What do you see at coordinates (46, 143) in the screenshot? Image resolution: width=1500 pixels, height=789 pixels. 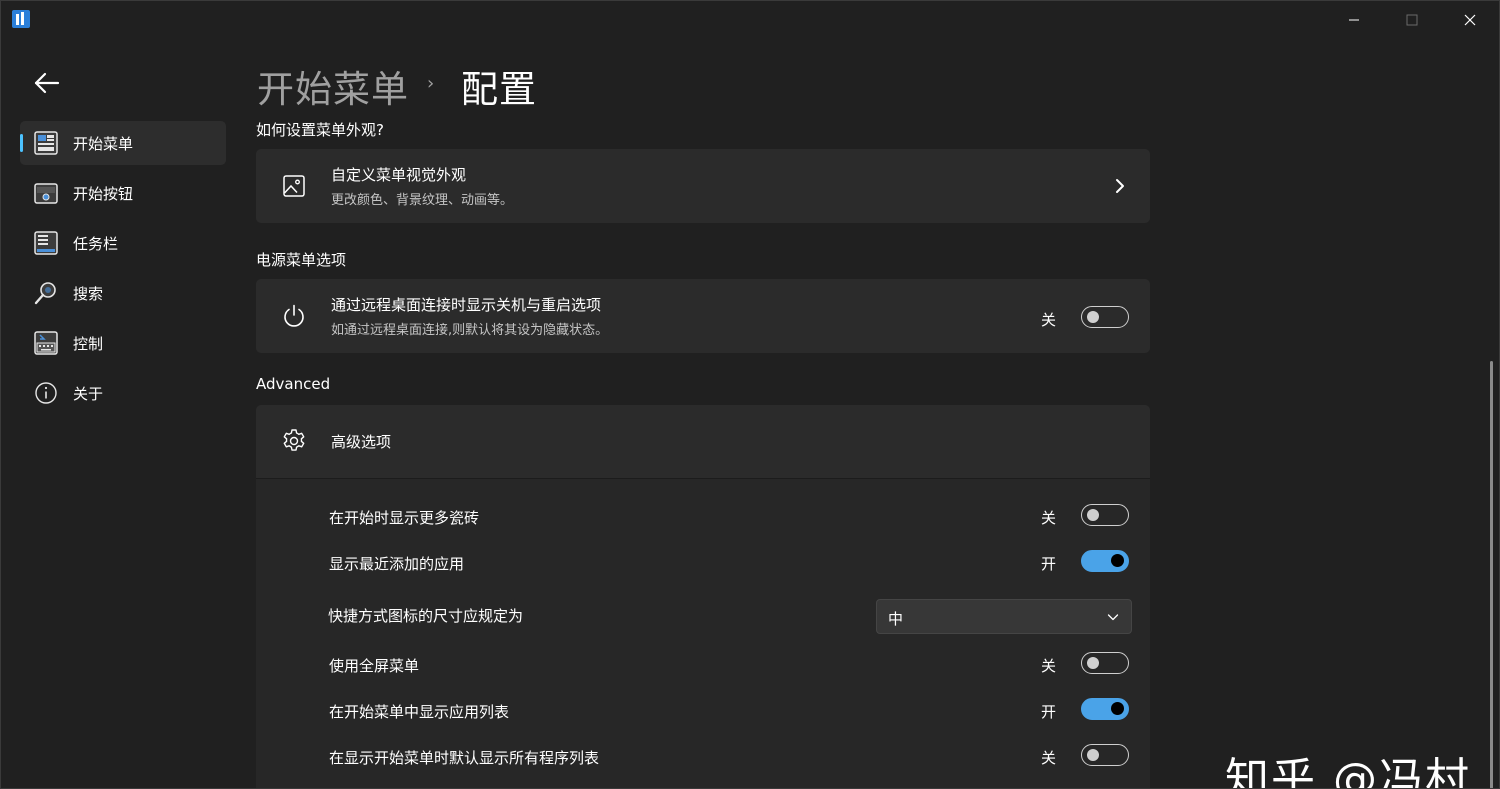 I see `start-menu-icon` at bounding box center [46, 143].